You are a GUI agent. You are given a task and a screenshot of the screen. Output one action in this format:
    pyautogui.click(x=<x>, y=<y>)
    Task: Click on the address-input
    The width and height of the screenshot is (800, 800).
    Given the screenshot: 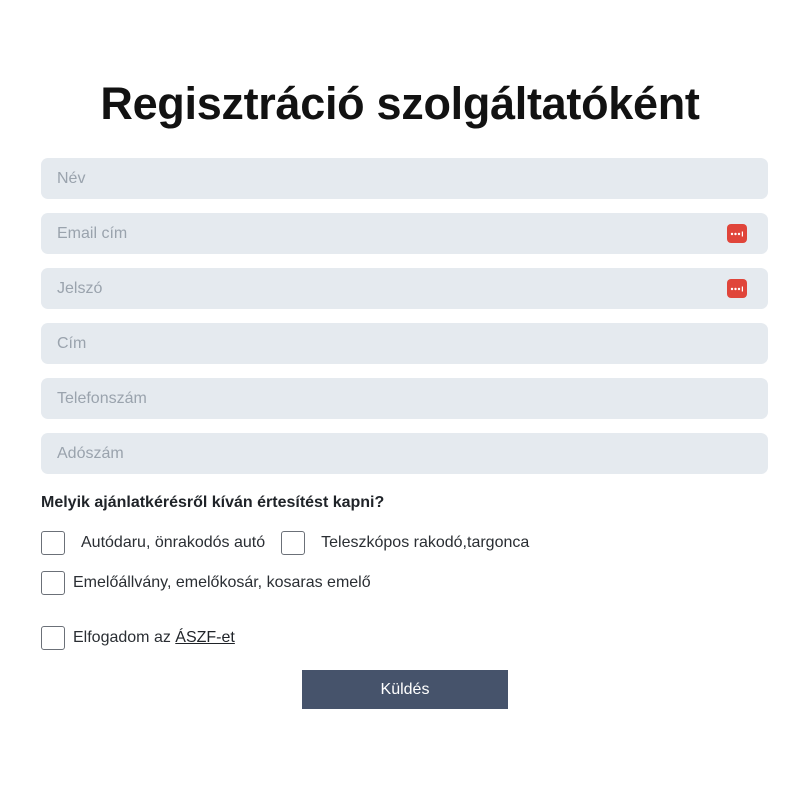 What is the action you would take?
    pyautogui.click(x=404, y=343)
    